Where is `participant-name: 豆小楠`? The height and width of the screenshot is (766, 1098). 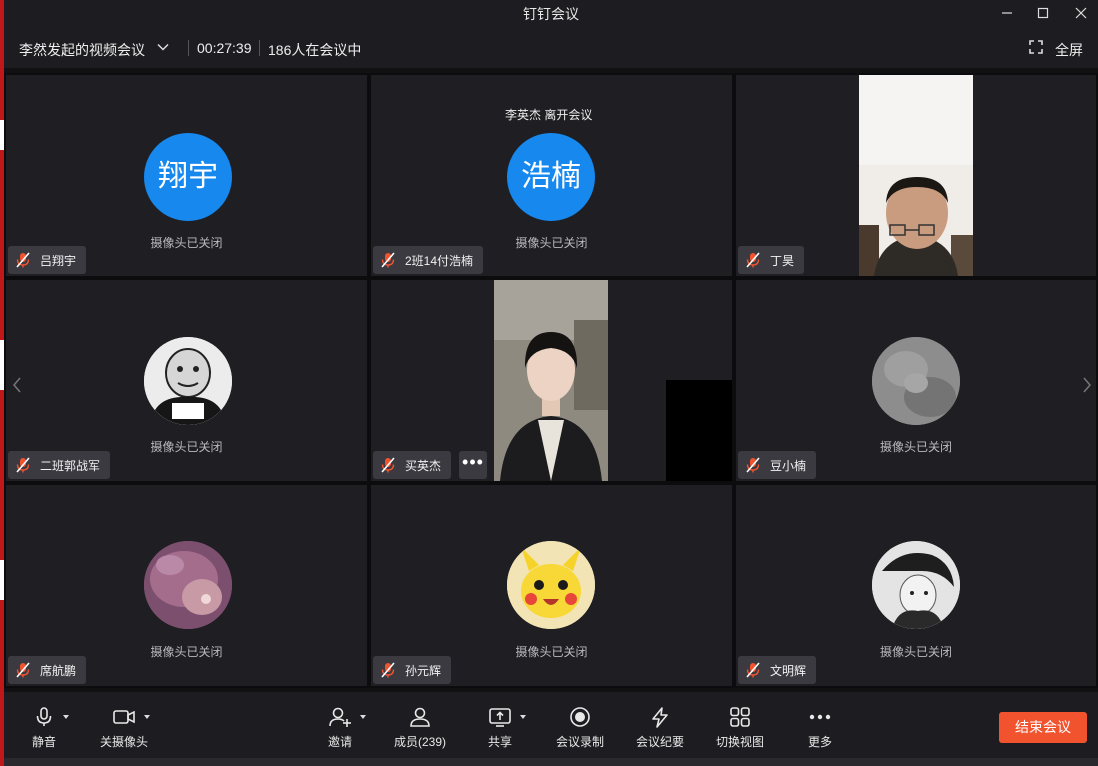 participant-name: 豆小楠 is located at coordinates (788, 465).